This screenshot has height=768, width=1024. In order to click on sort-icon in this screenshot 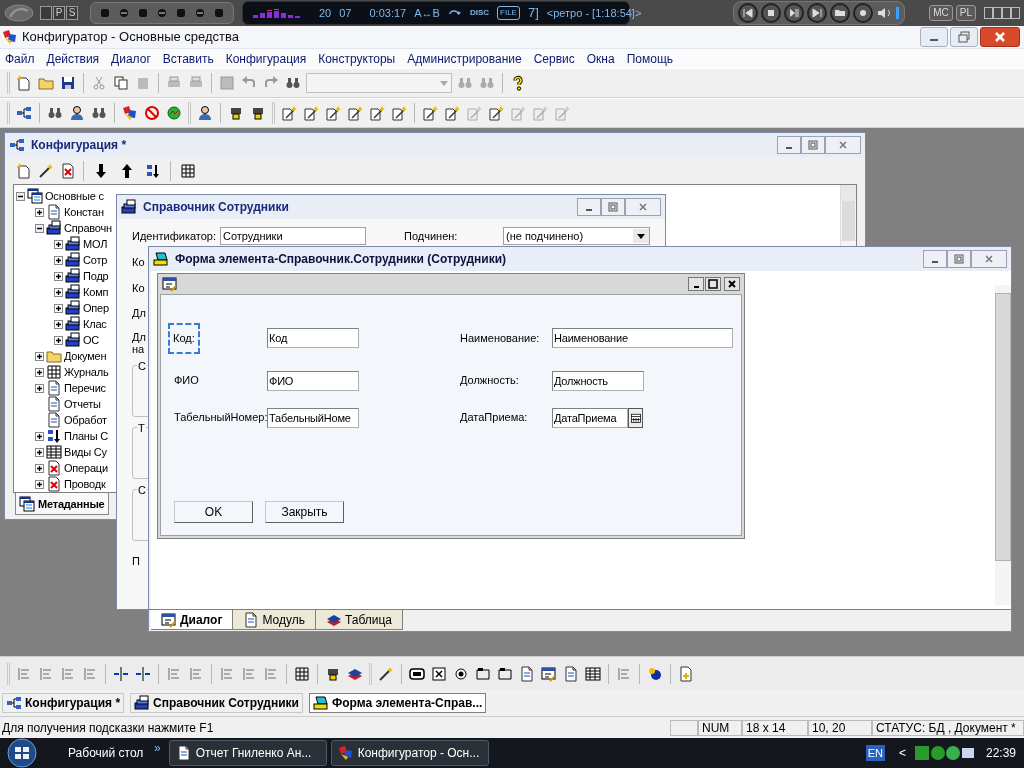, I will do `click(153, 170)`.